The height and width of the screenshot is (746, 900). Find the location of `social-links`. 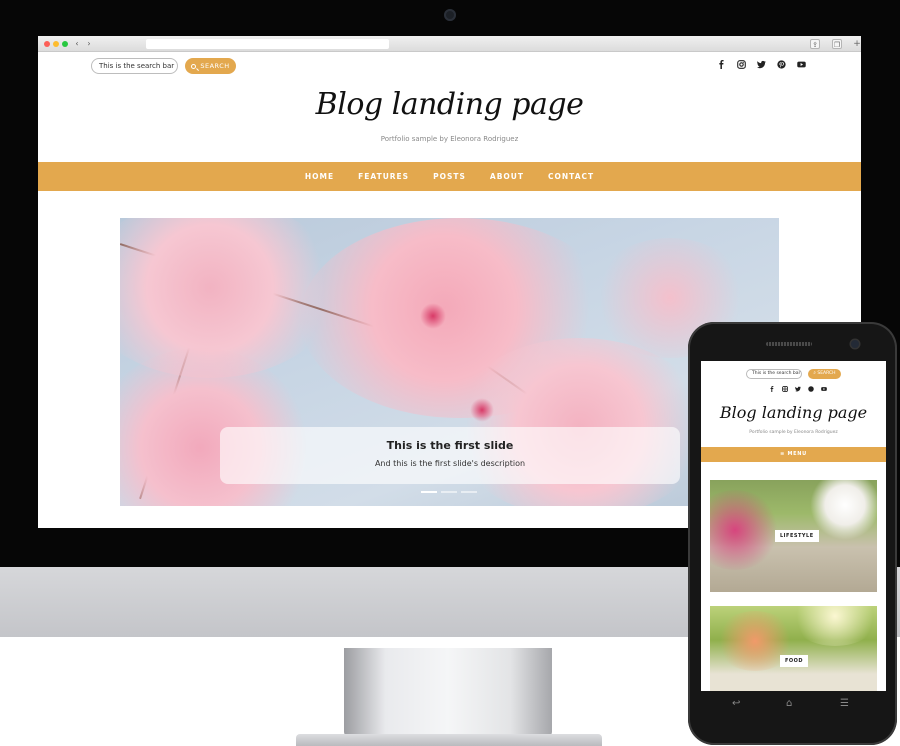

social-links is located at coordinates (761, 66).